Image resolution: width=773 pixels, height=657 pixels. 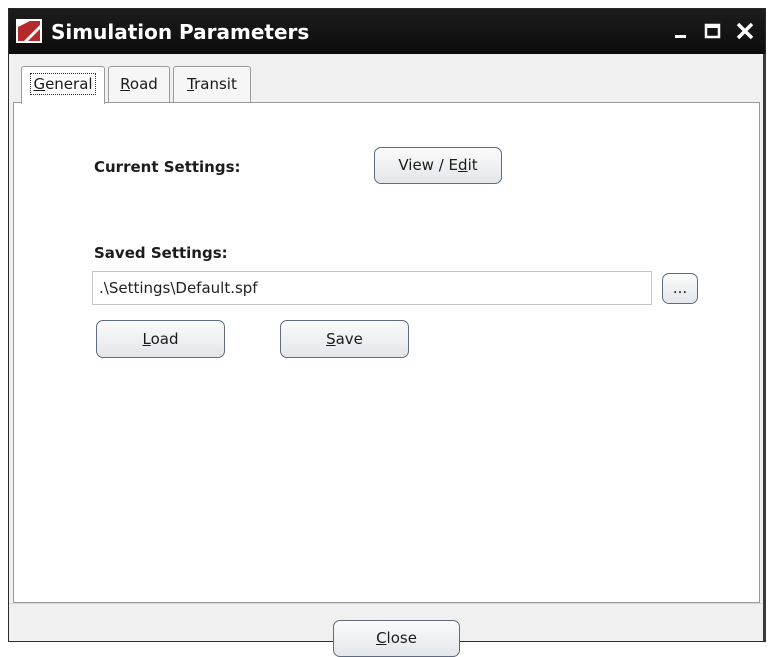 I want to click on tab-transit-label: Transit, so click(x=212, y=84).